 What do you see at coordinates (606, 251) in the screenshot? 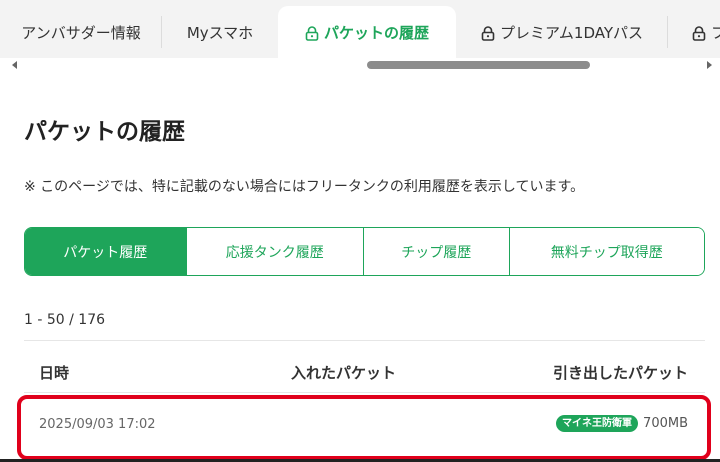
I see `segment-free-tip-history: 無料チップ取得歴` at bounding box center [606, 251].